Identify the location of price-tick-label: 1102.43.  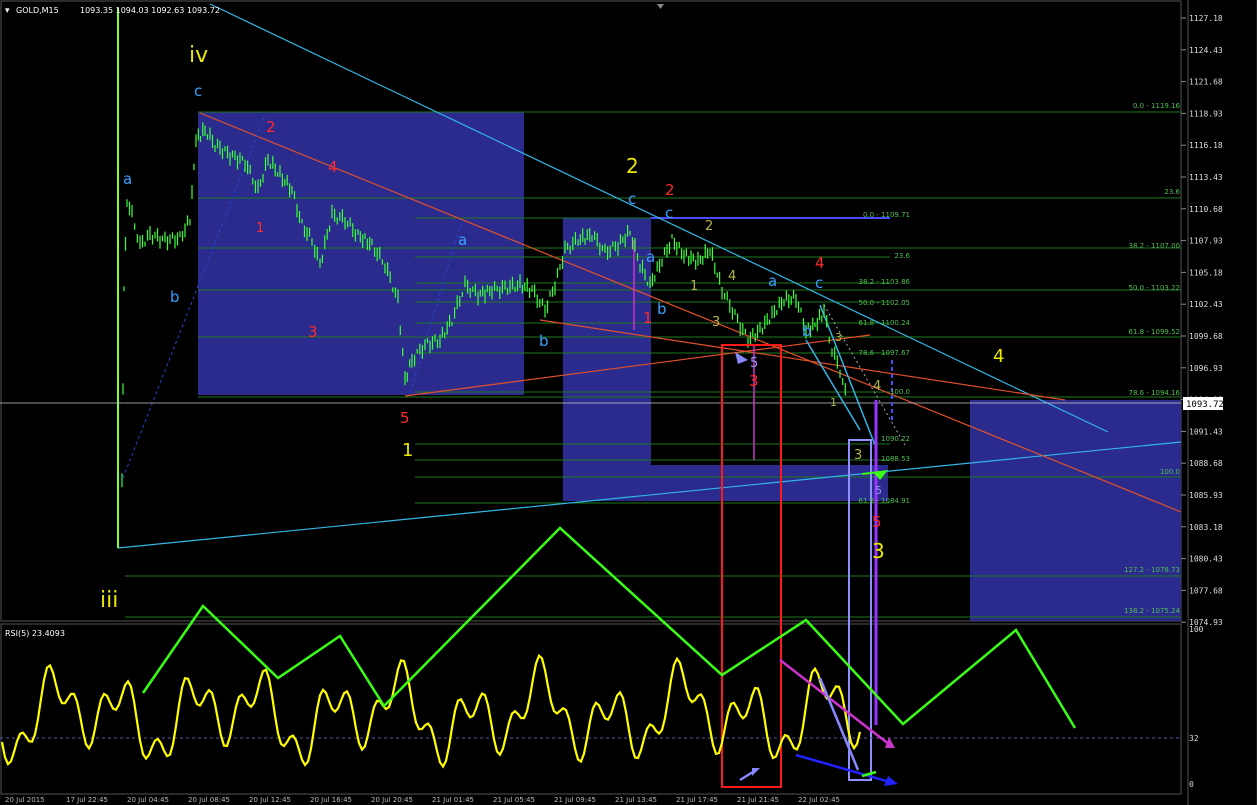
(1206, 304).